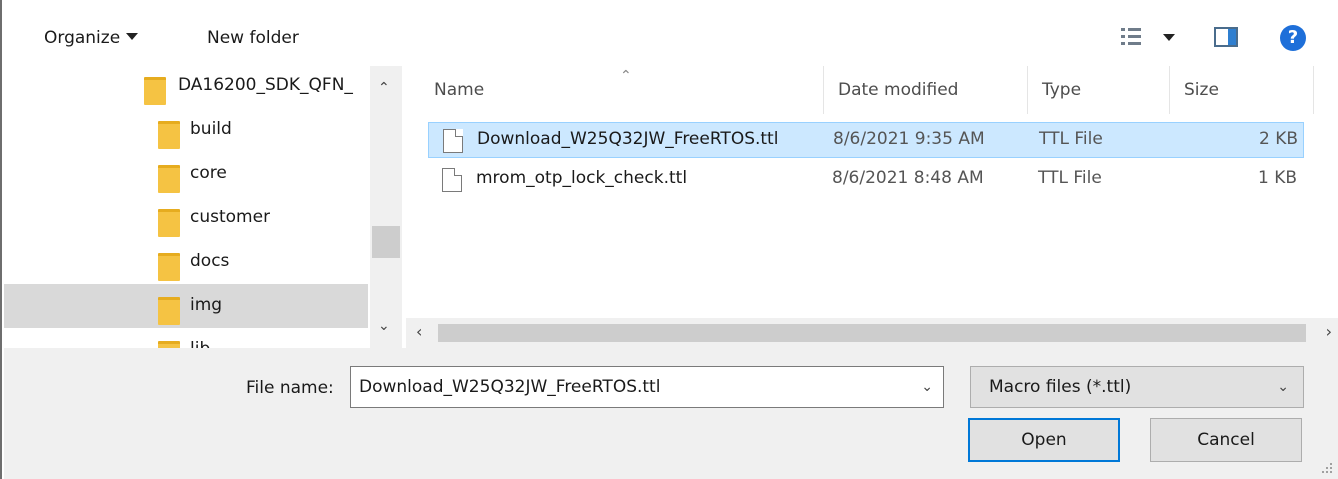 The width and height of the screenshot is (1338, 479). I want to click on nav-item-sdk: DA16200_SDK_QFN_, so click(186, 87).